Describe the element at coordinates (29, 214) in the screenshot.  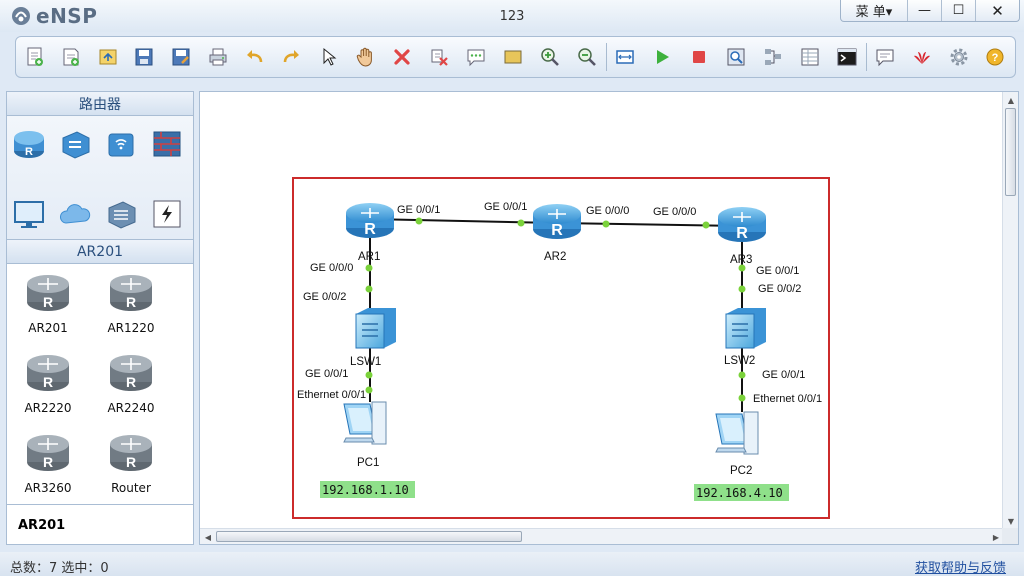
I see `terminal-category-icon` at that location.